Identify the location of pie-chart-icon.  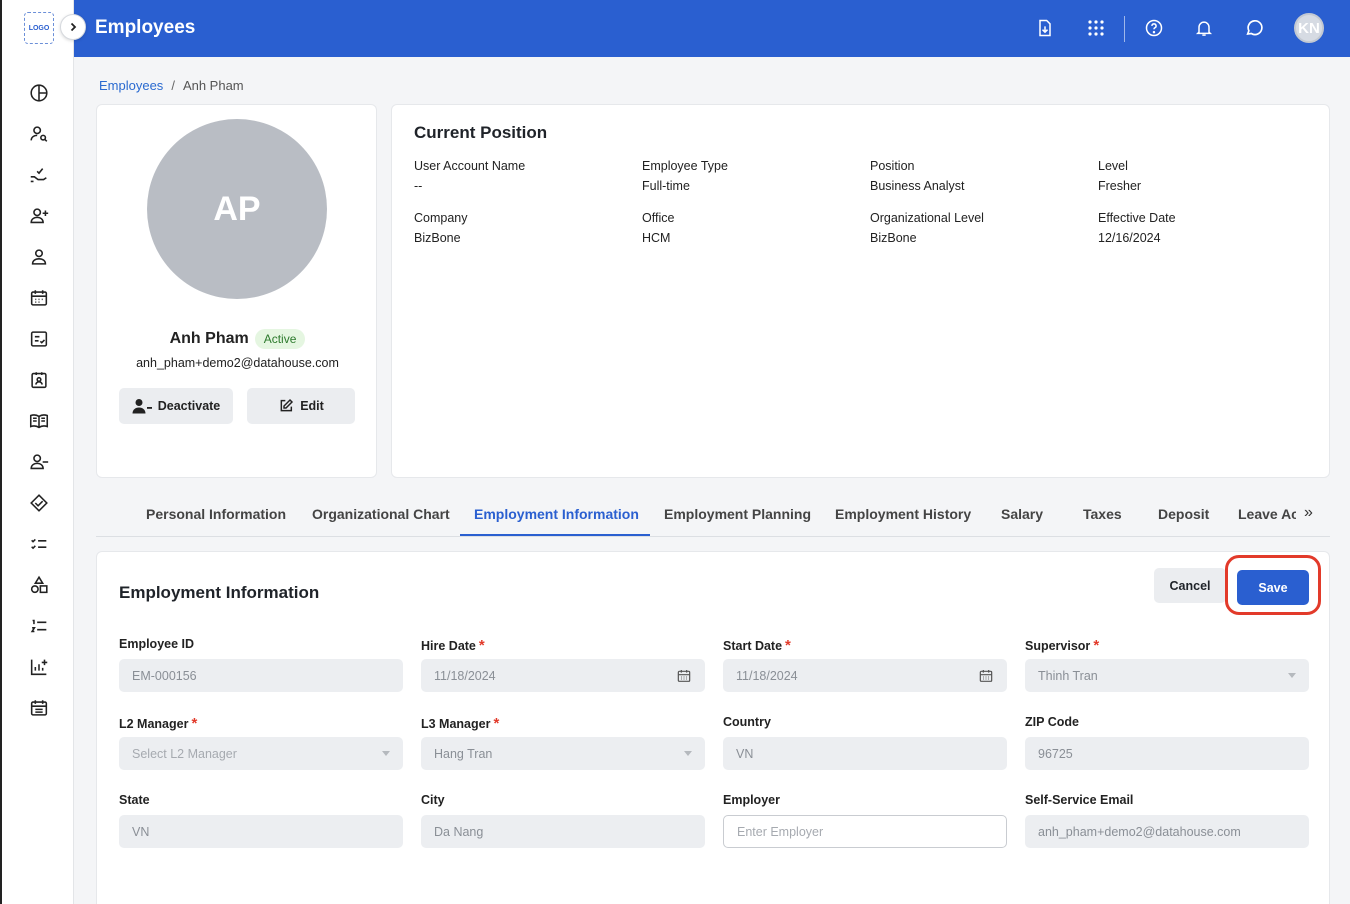
(39, 92).